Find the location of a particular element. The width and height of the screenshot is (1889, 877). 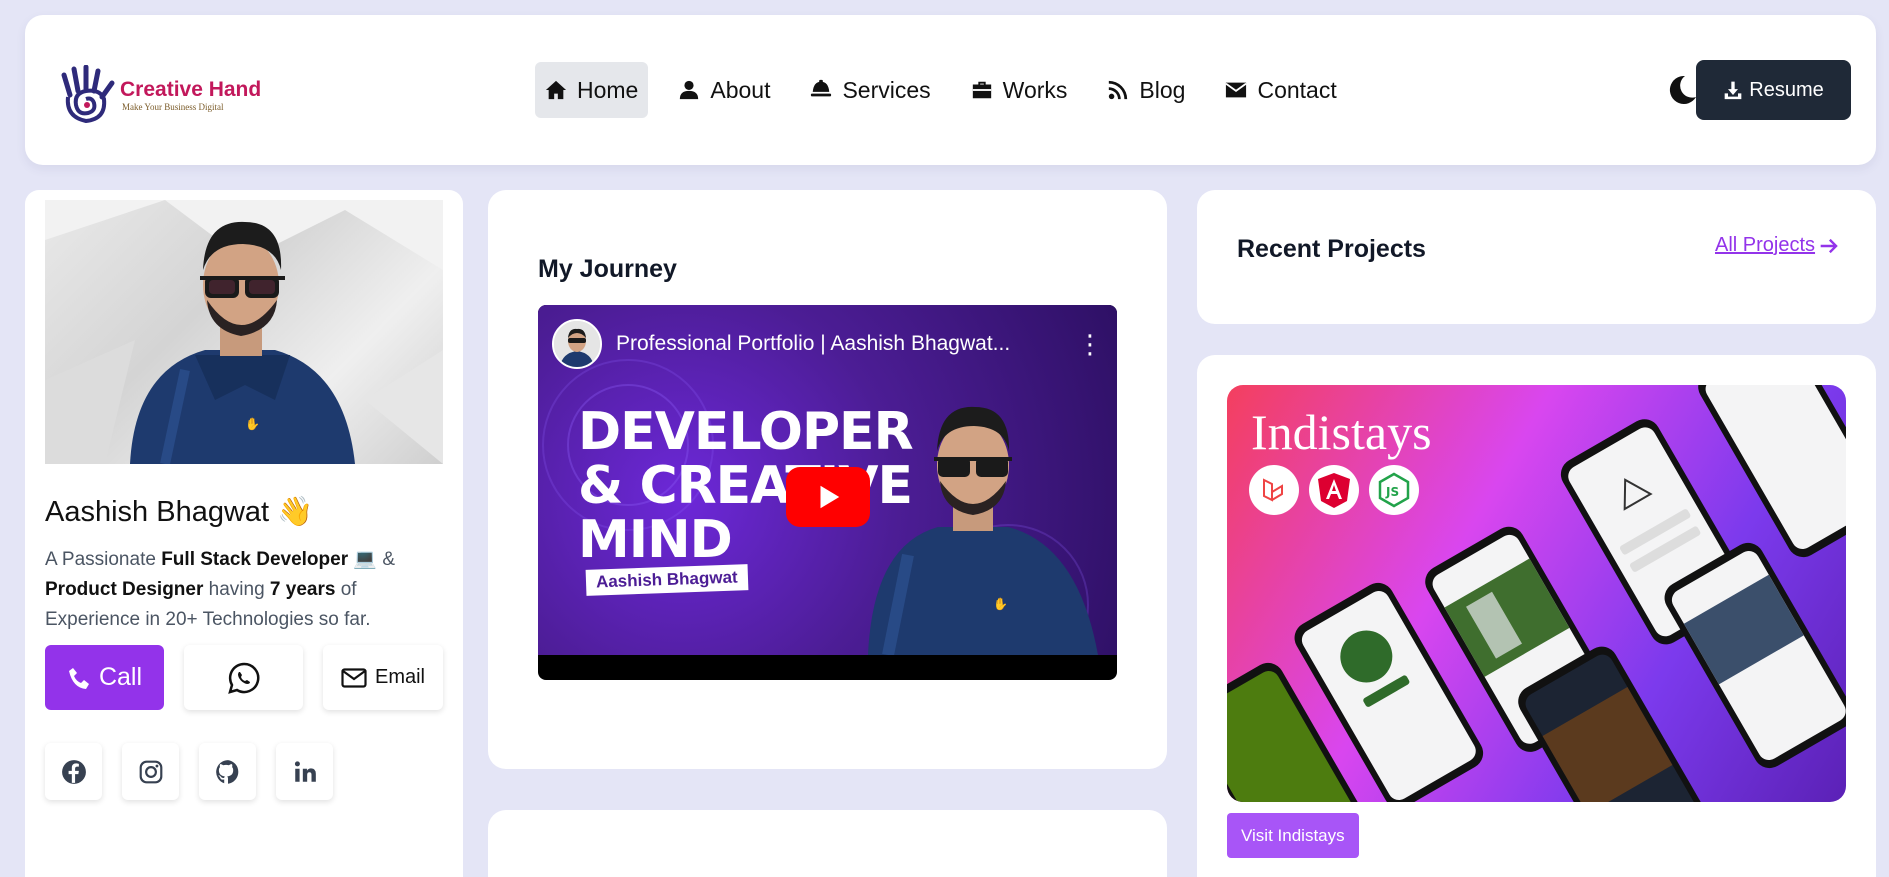

linkedin-link is located at coordinates (304, 771).